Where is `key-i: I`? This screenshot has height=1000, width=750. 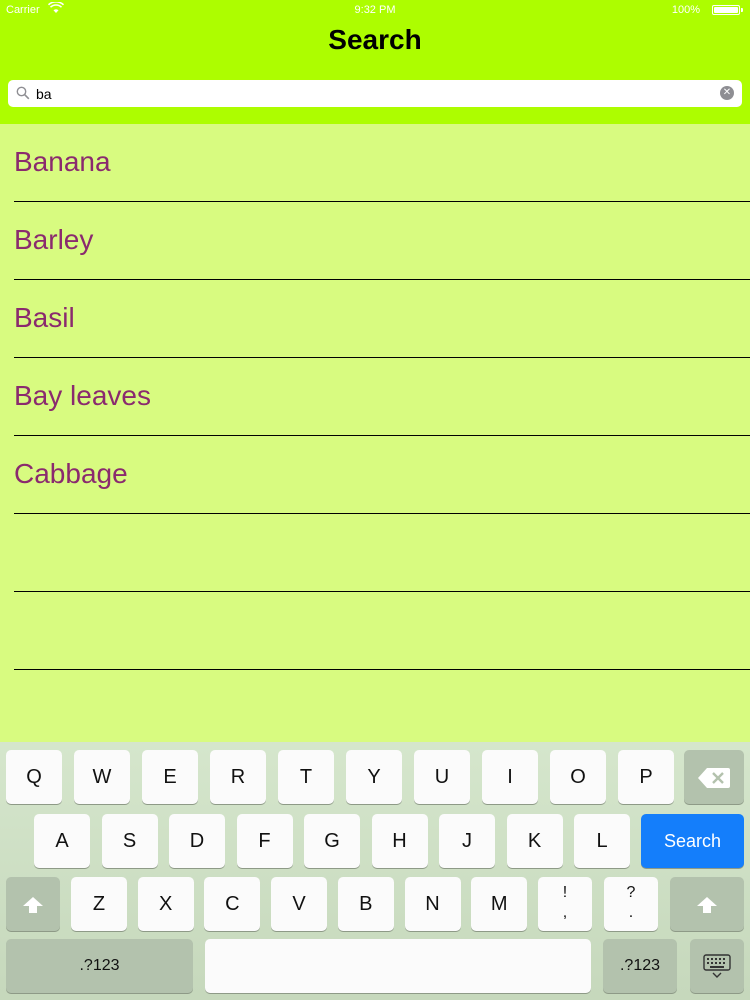
key-i: I is located at coordinates (510, 777).